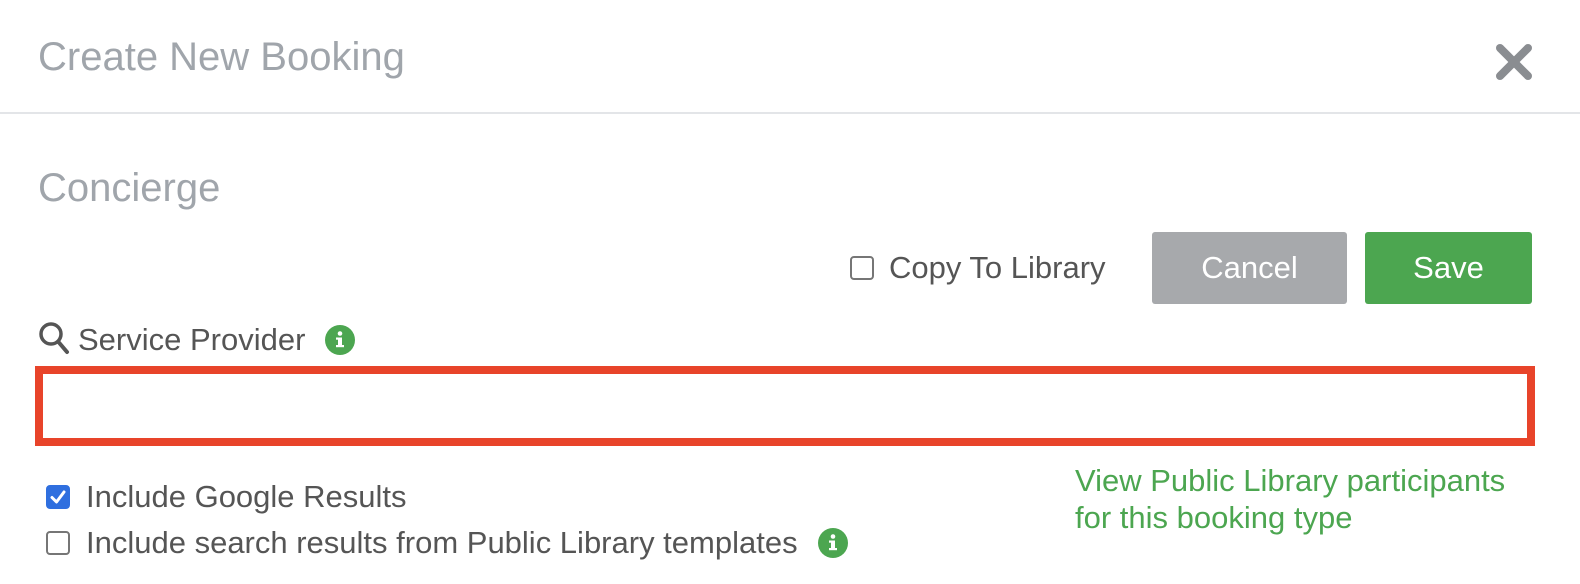 The image size is (1580, 584). Describe the element at coordinates (221, 57) in the screenshot. I see `modal-title: Create New Booking` at that location.